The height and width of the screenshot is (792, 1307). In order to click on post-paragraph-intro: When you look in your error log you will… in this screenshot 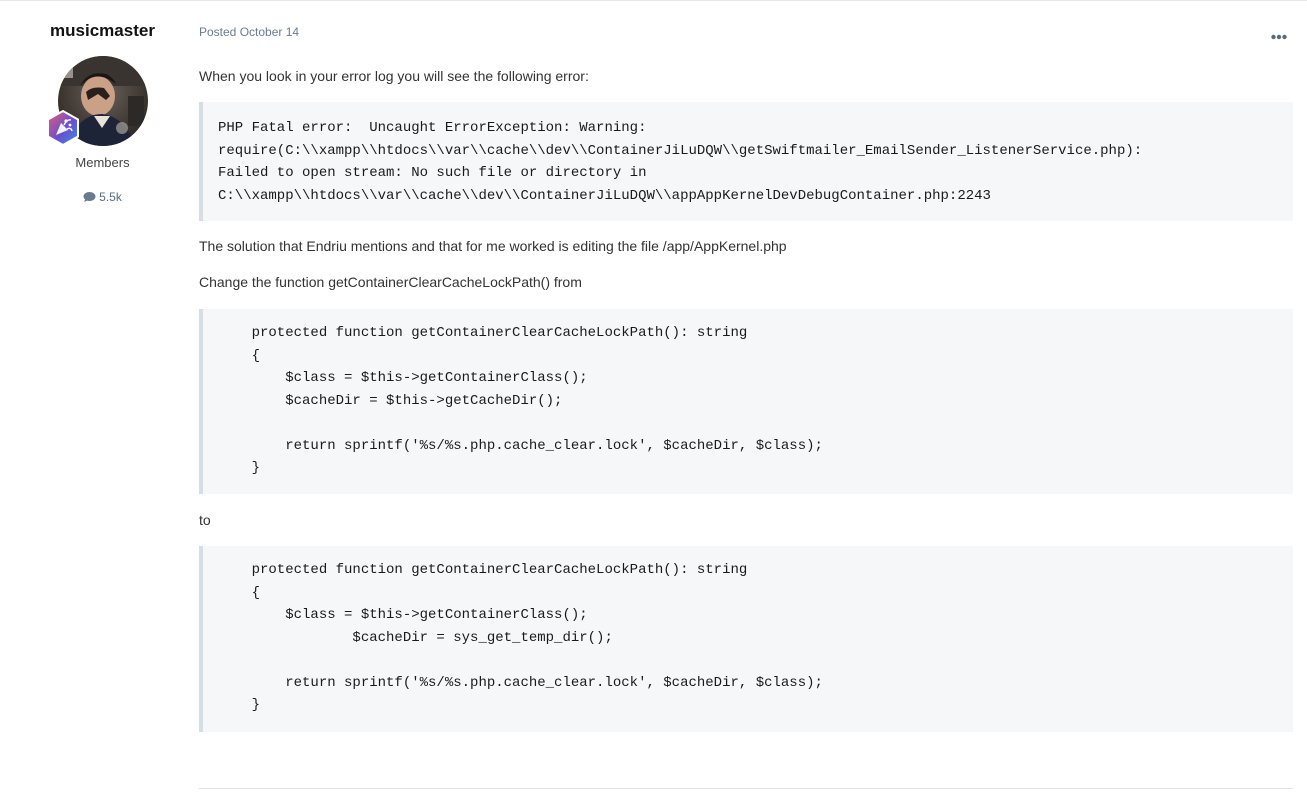, I will do `click(394, 76)`.